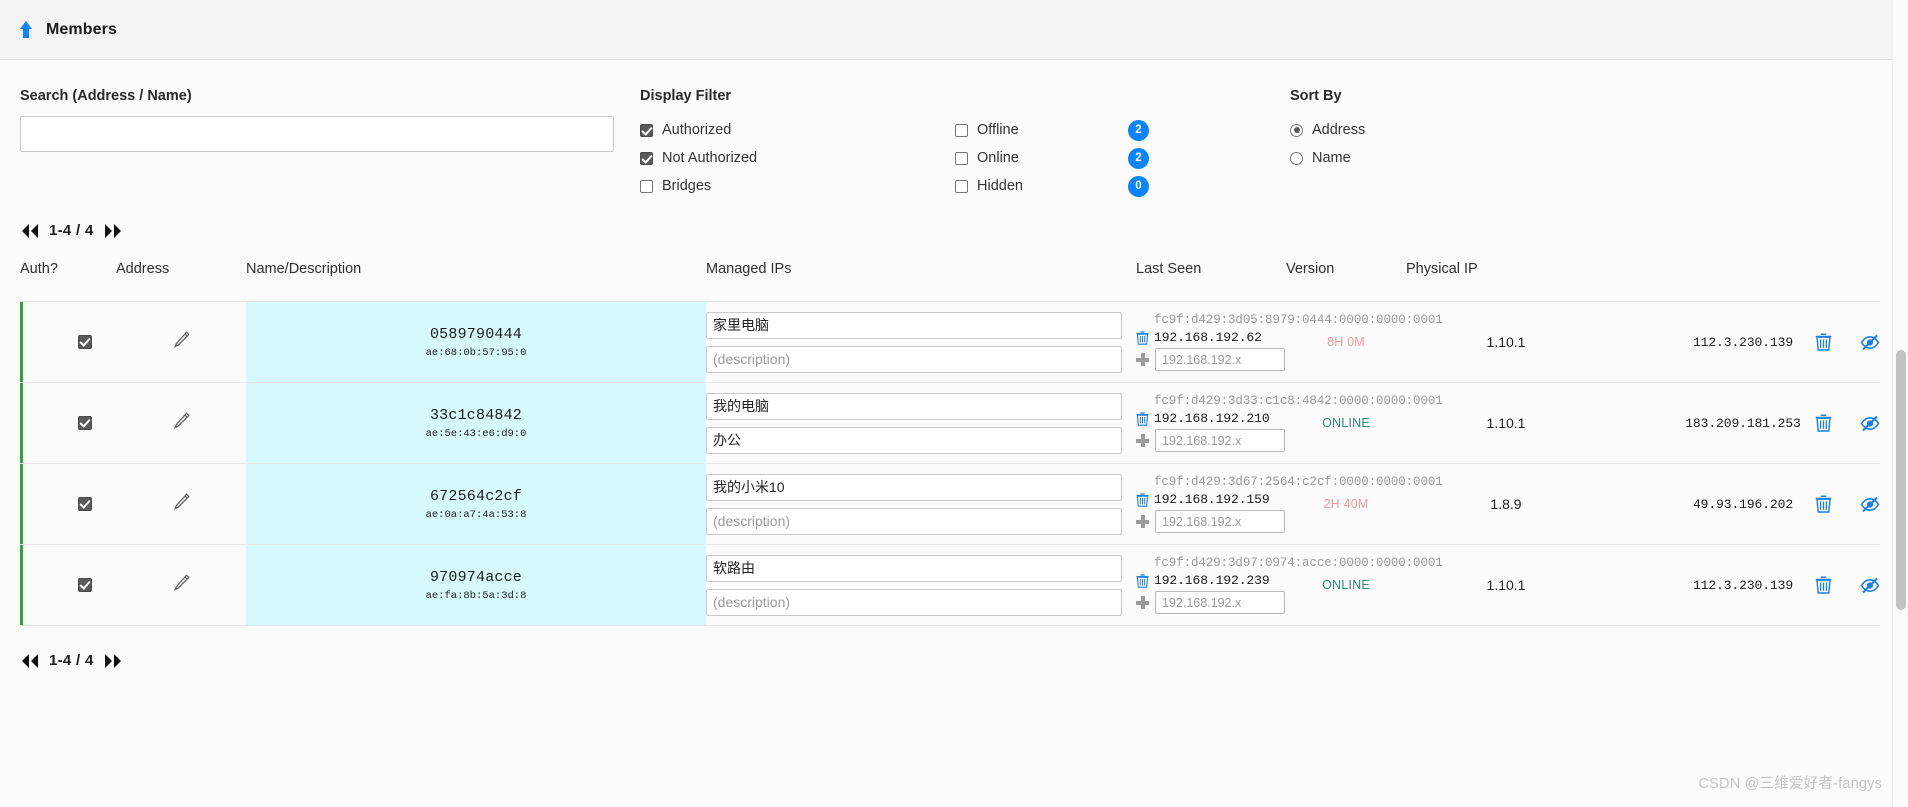 The width and height of the screenshot is (1908, 807). What do you see at coordinates (113, 231) in the screenshot?
I see `chevron-double-right-icon` at bounding box center [113, 231].